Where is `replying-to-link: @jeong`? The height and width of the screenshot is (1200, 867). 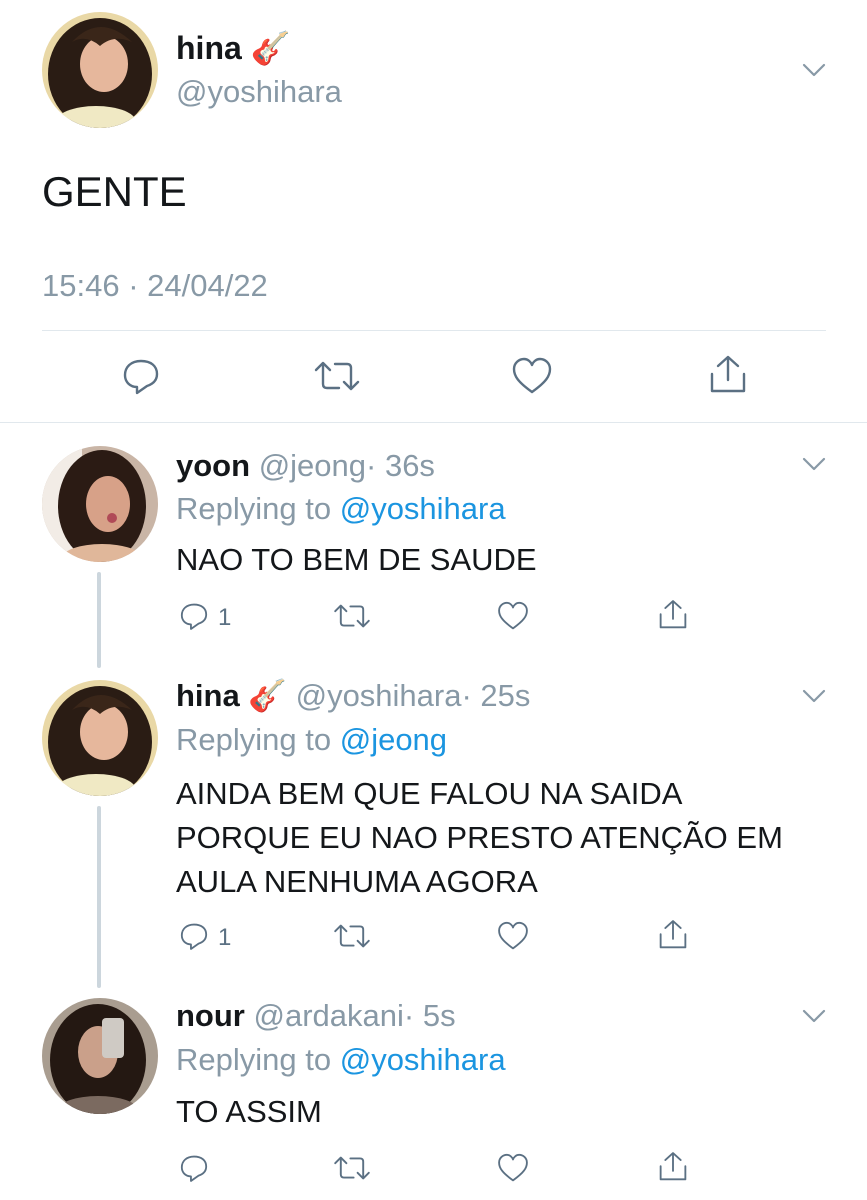 replying-to-link: @jeong is located at coordinates (393, 739).